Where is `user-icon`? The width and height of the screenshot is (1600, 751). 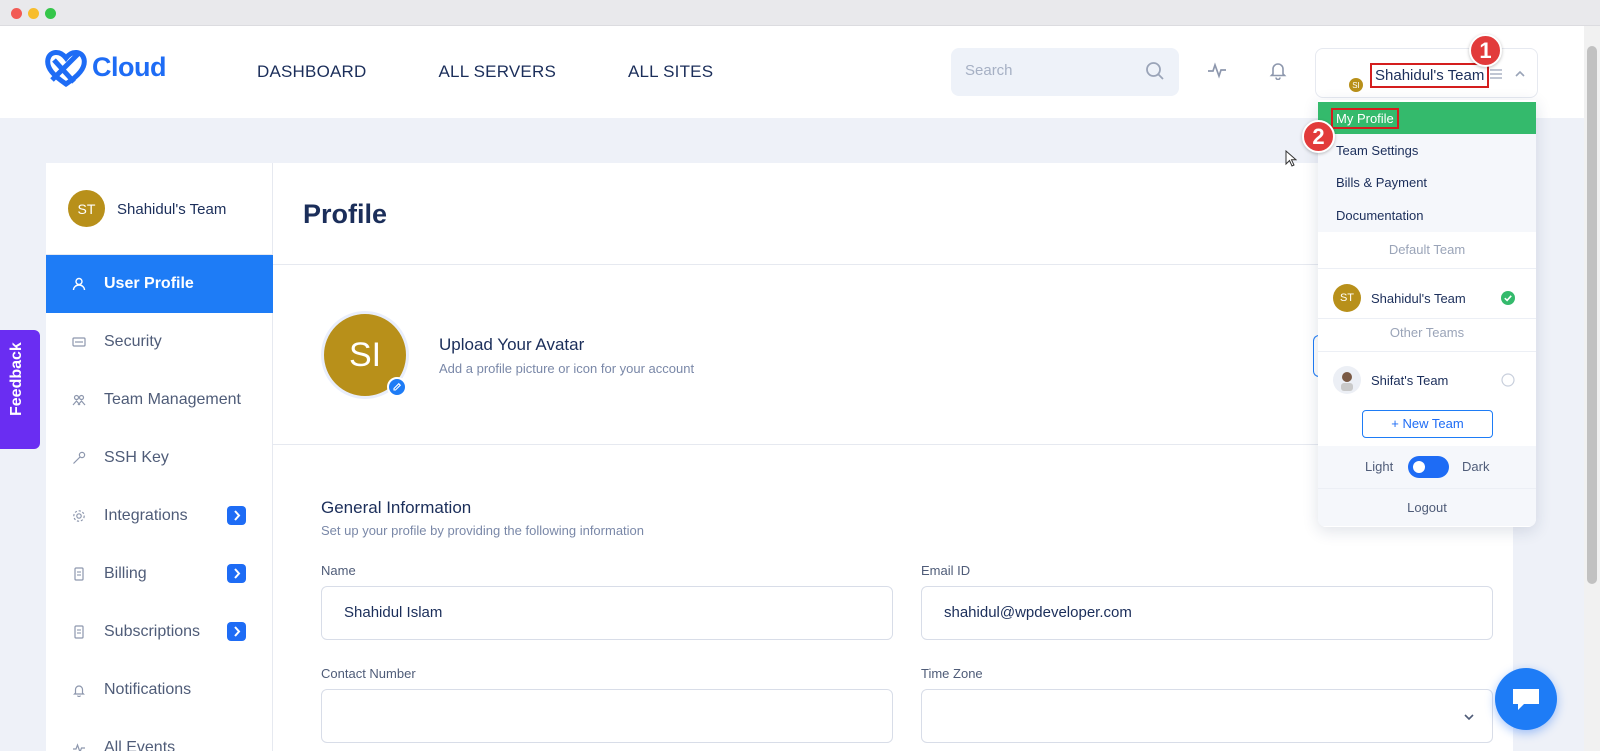 user-icon is located at coordinates (79, 284).